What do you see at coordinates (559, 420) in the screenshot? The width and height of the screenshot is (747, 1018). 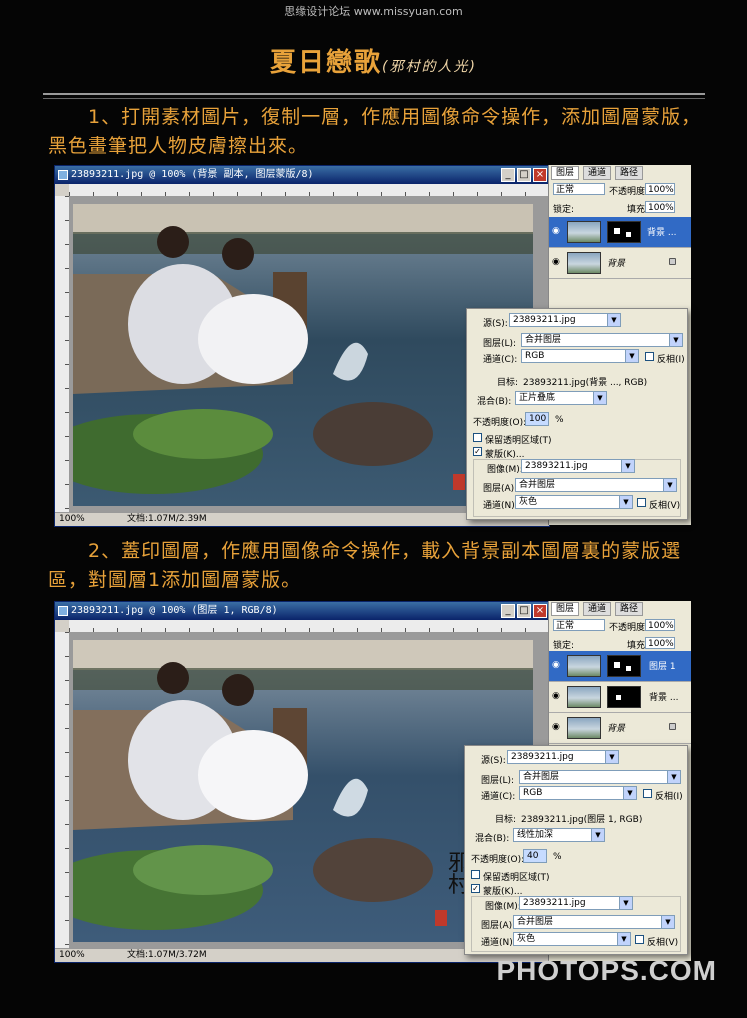 I see `percent-sign: %` at bounding box center [559, 420].